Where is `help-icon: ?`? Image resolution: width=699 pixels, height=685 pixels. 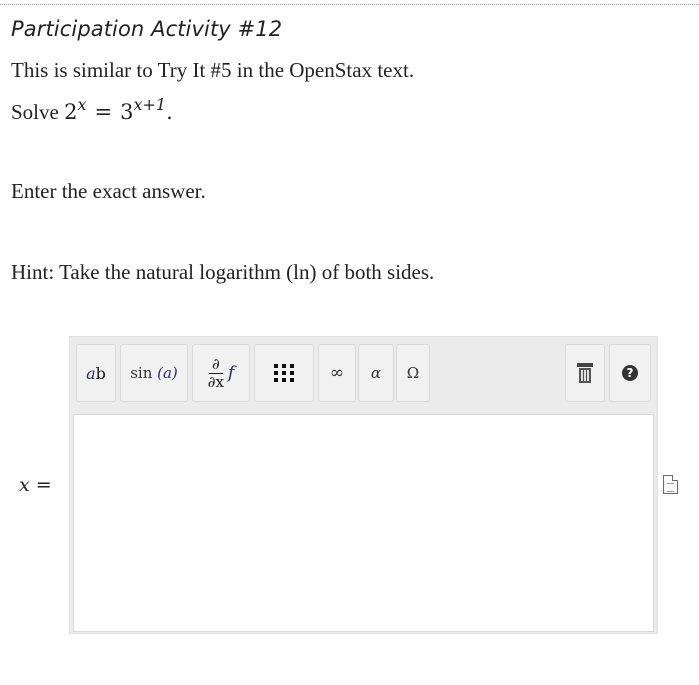 help-icon: ? is located at coordinates (630, 373).